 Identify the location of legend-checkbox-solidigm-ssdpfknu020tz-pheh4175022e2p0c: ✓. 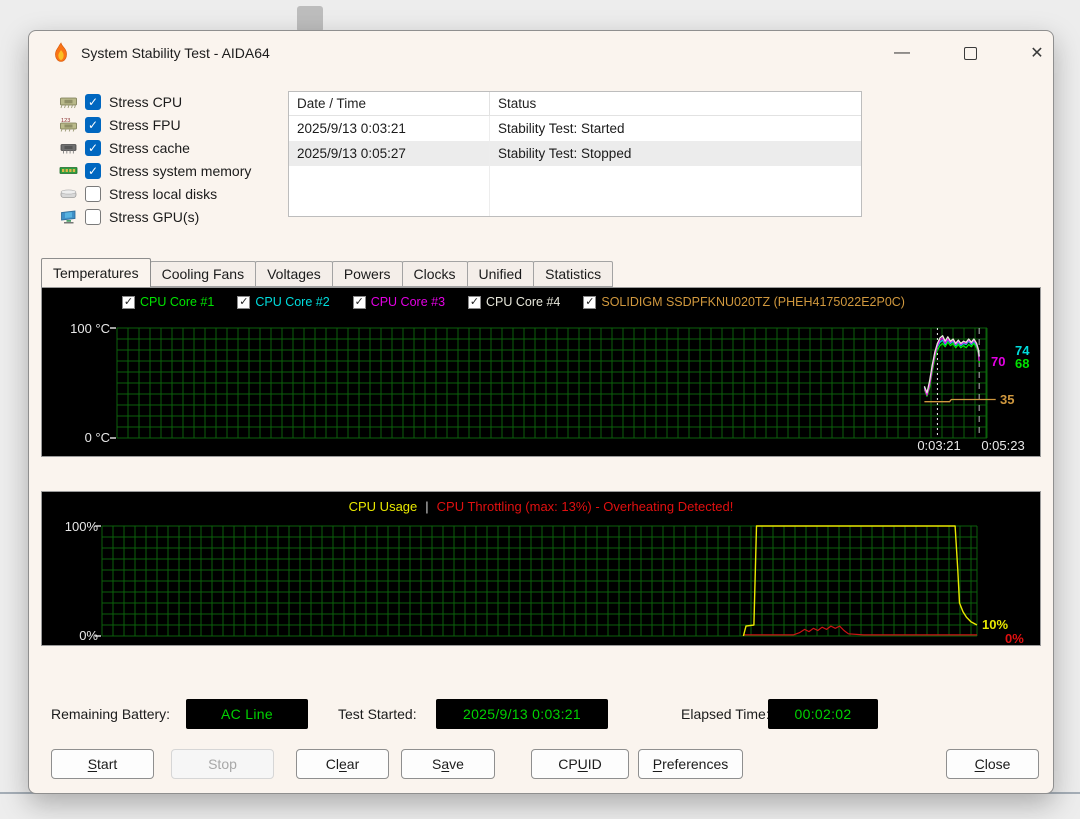
(590, 302).